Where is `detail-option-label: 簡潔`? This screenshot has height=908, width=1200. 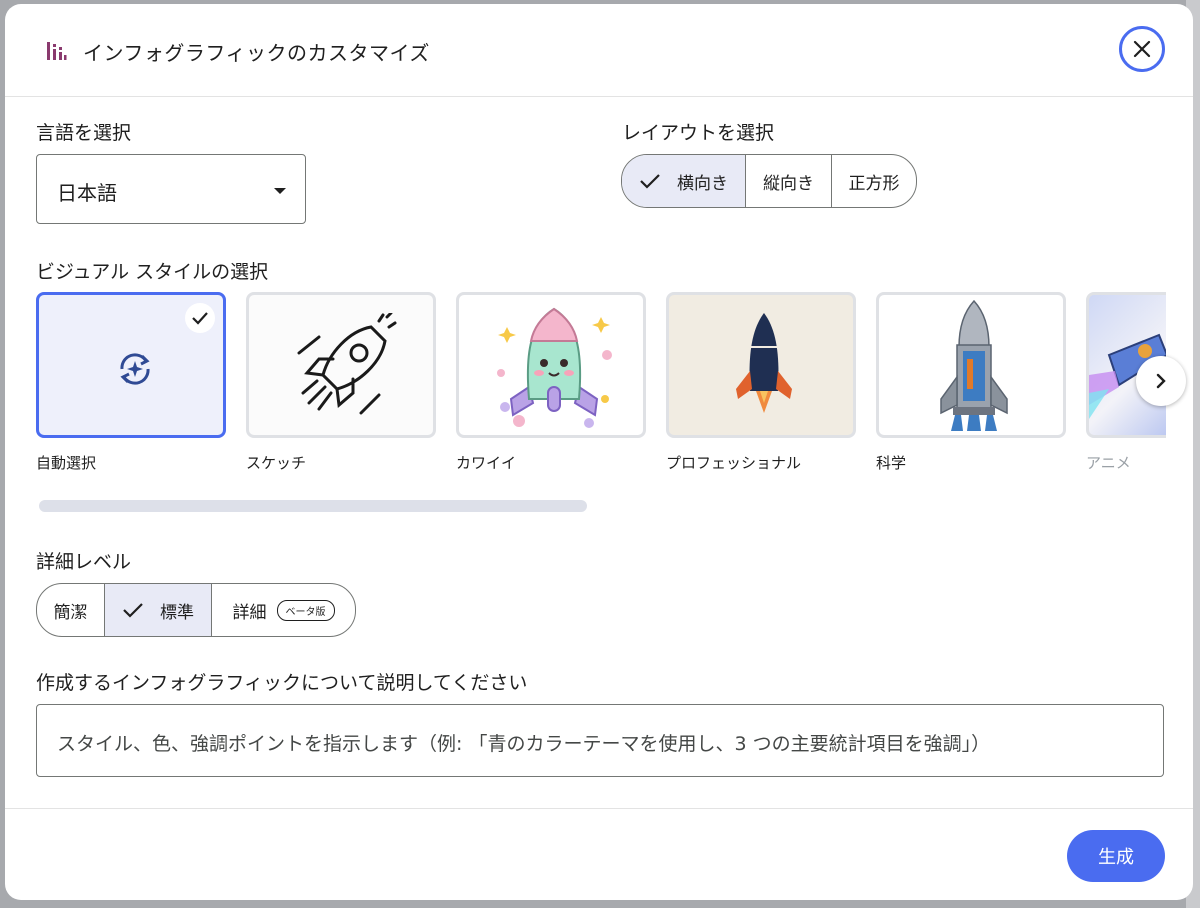 detail-option-label: 簡潔 is located at coordinates (70, 612).